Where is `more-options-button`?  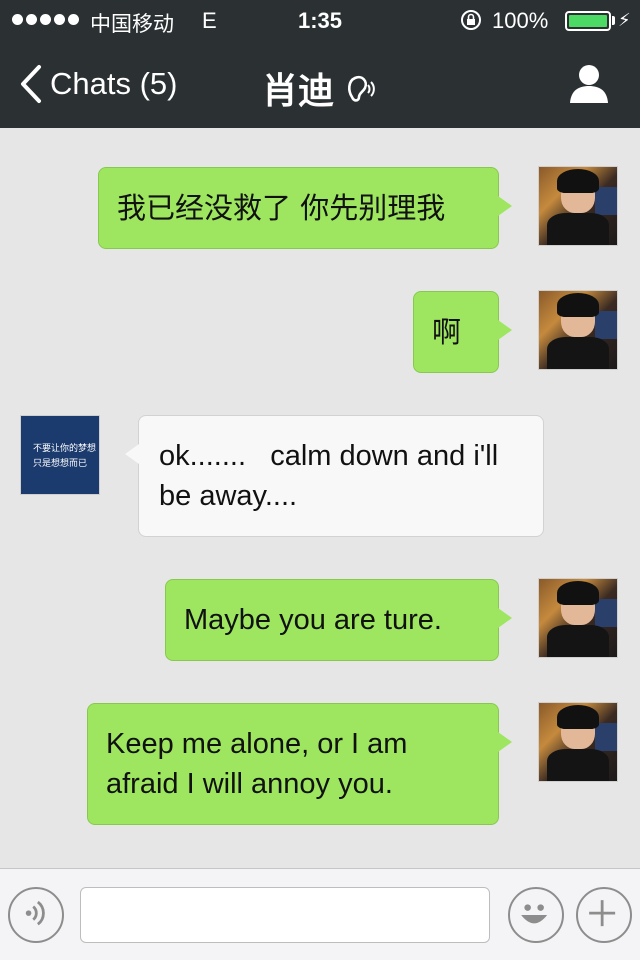
more-options-button is located at coordinates (604, 915).